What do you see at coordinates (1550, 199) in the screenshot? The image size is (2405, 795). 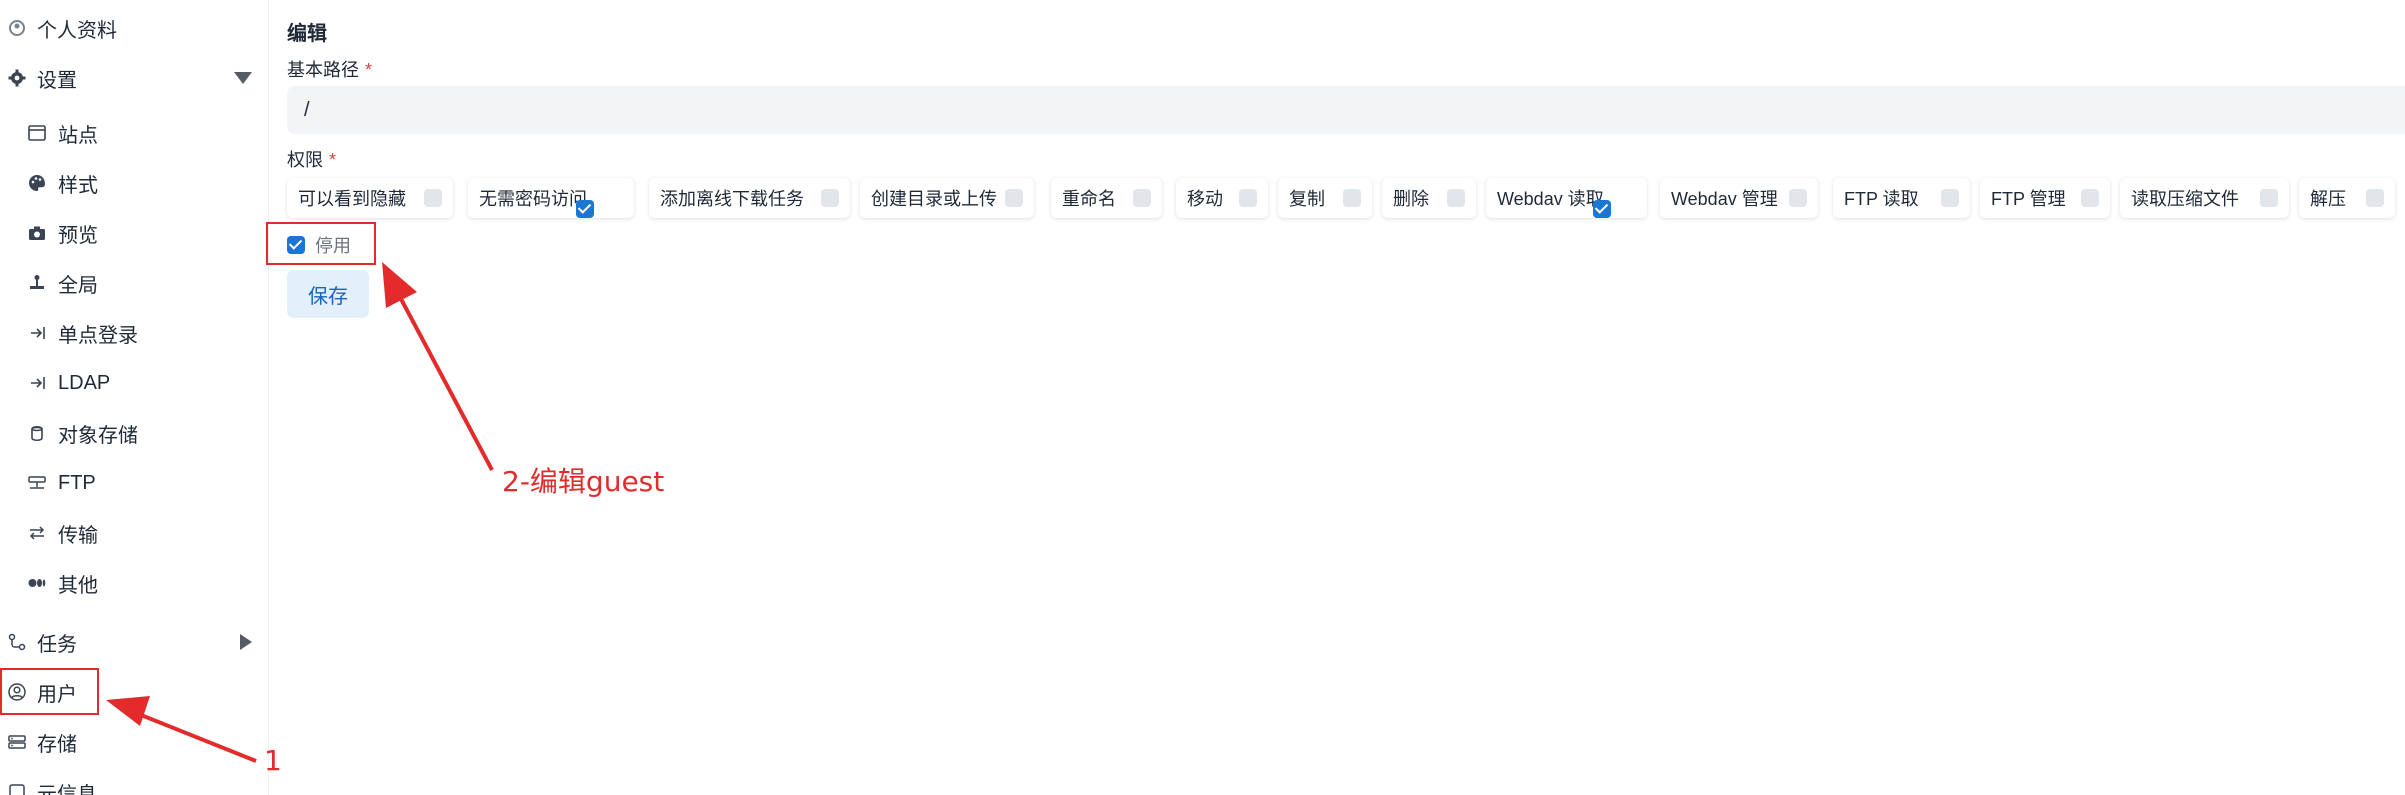 I see `perm-label: Webdav 读取` at bounding box center [1550, 199].